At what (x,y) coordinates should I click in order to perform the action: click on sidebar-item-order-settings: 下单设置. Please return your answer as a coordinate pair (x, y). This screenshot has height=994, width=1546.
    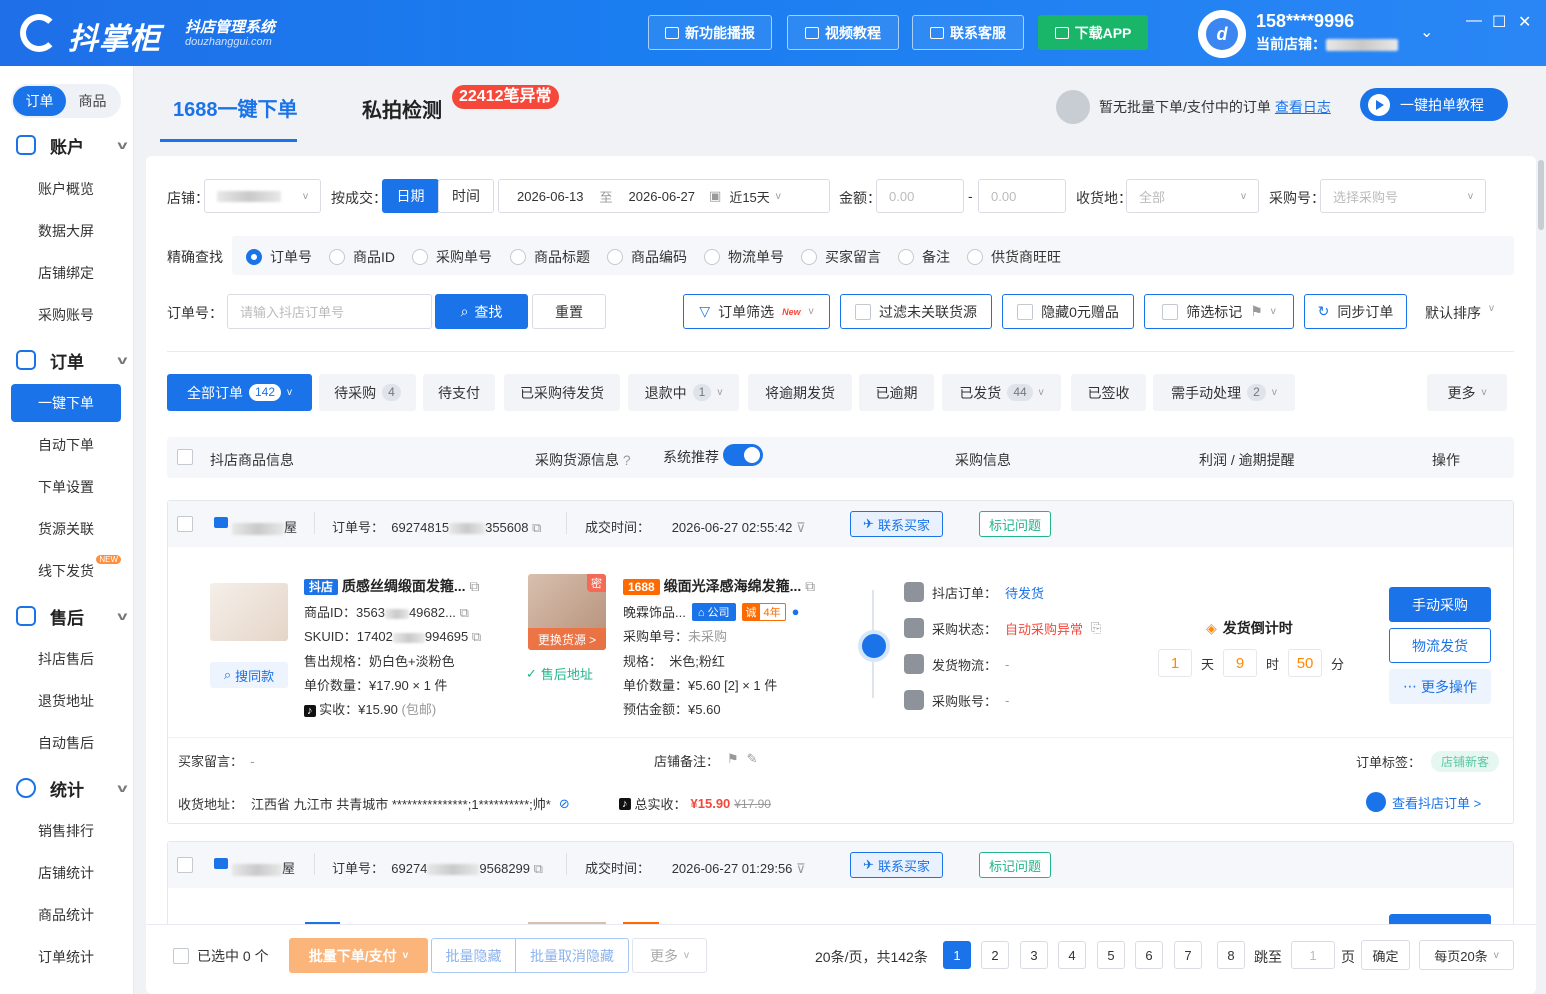
    Looking at the image, I should click on (66, 487).